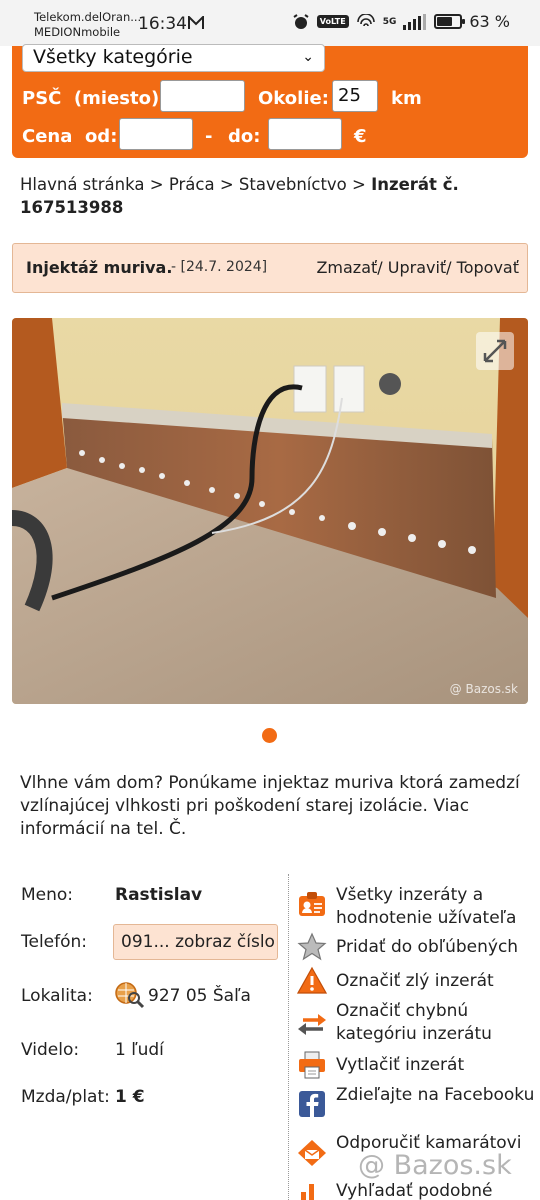 This screenshot has width=540, height=1200. What do you see at coordinates (415, 21) in the screenshot?
I see `signal-bars-icon` at bounding box center [415, 21].